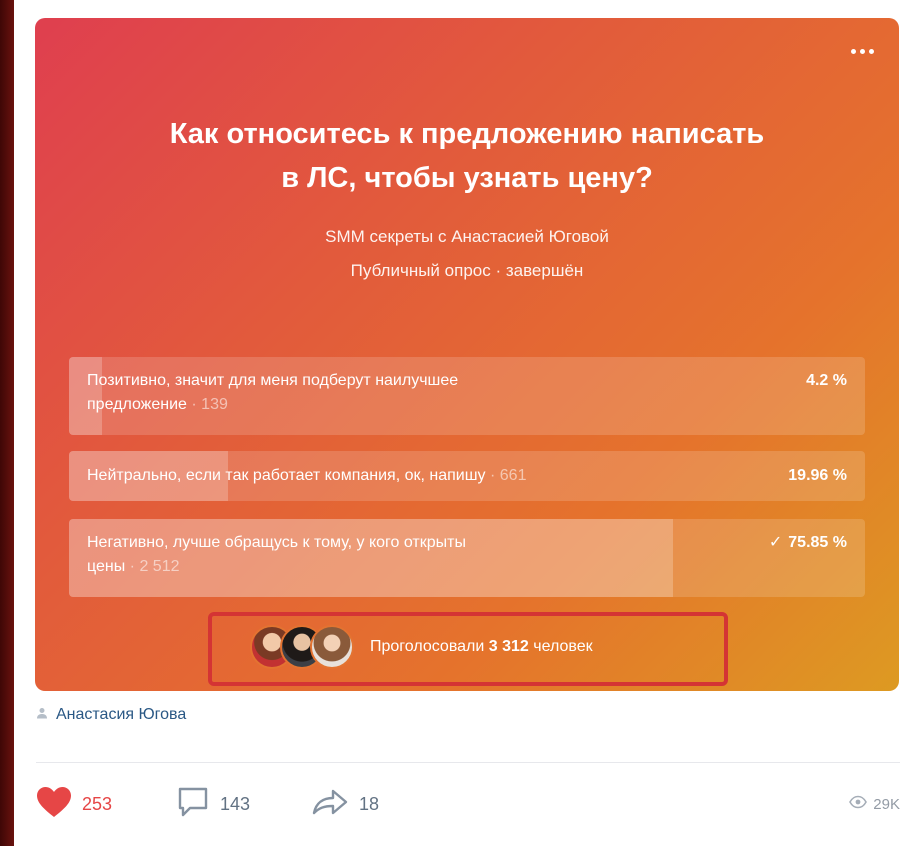 Image resolution: width=924 pixels, height=846 pixels. Describe the element at coordinates (193, 804) in the screenshot. I see `comment-icon` at that location.